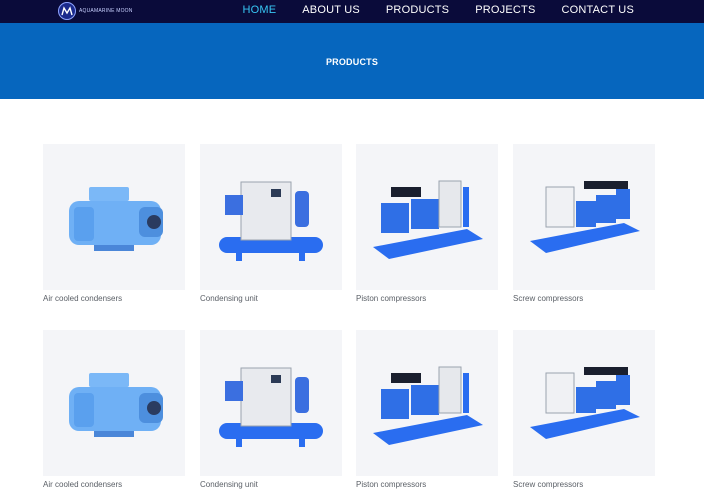  Describe the element at coordinates (417, 10) in the screenshot. I see `nav-products: PRODUCTS` at that location.